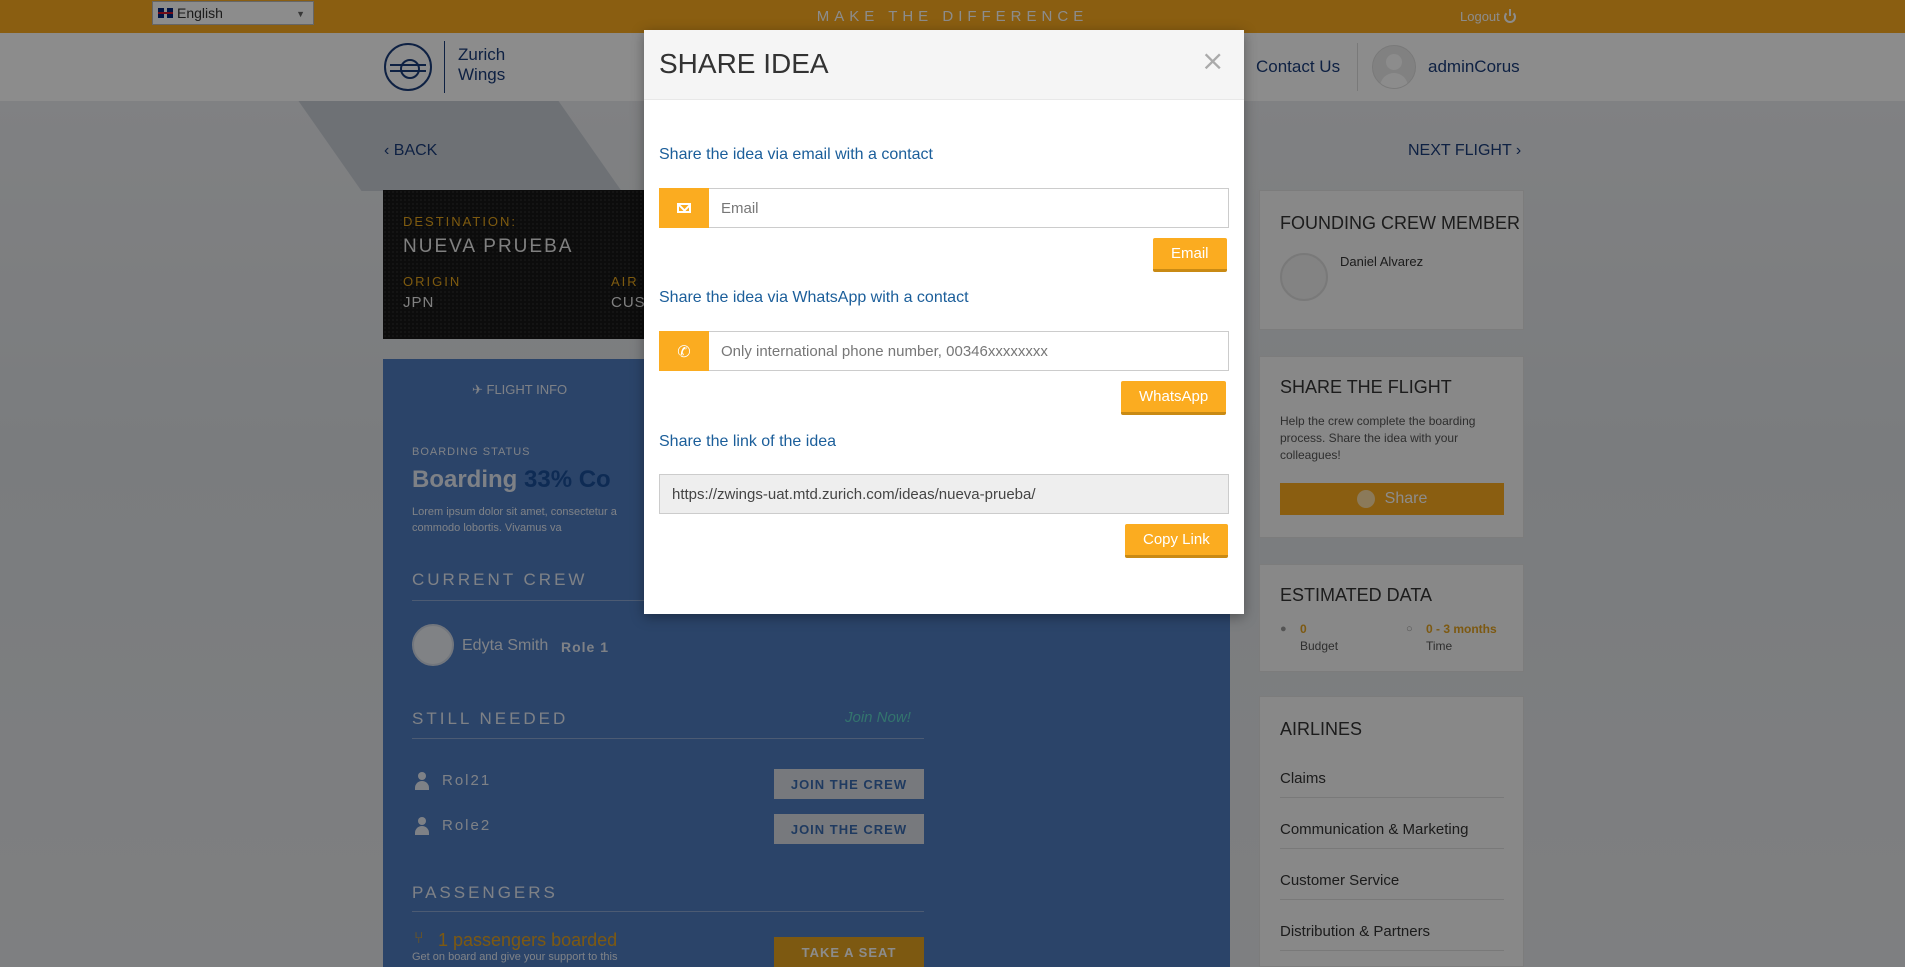  What do you see at coordinates (744, 63) in the screenshot?
I see `modal-title: SHARE IDEA` at bounding box center [744, 63].